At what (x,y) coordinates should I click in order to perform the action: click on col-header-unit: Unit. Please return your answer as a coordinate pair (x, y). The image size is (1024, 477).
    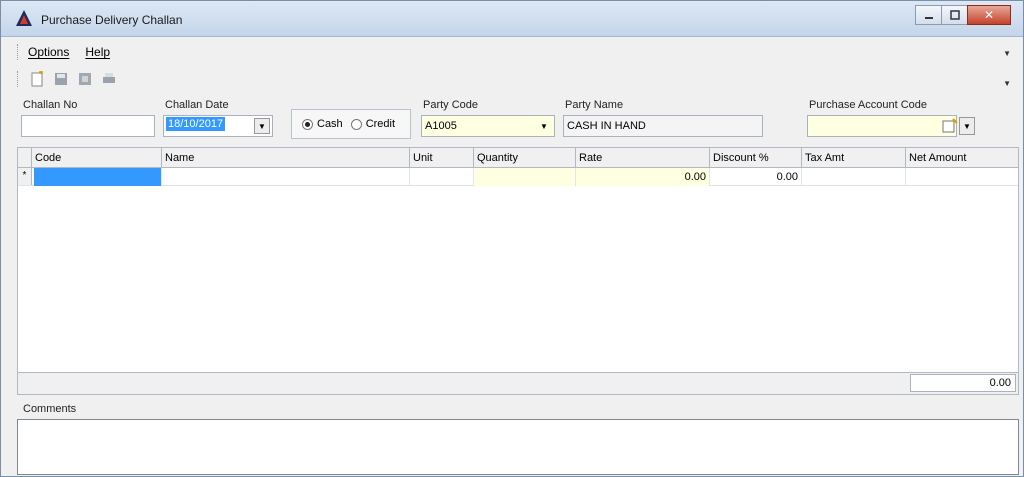
    Looking at the image, I should click on (442, 158).